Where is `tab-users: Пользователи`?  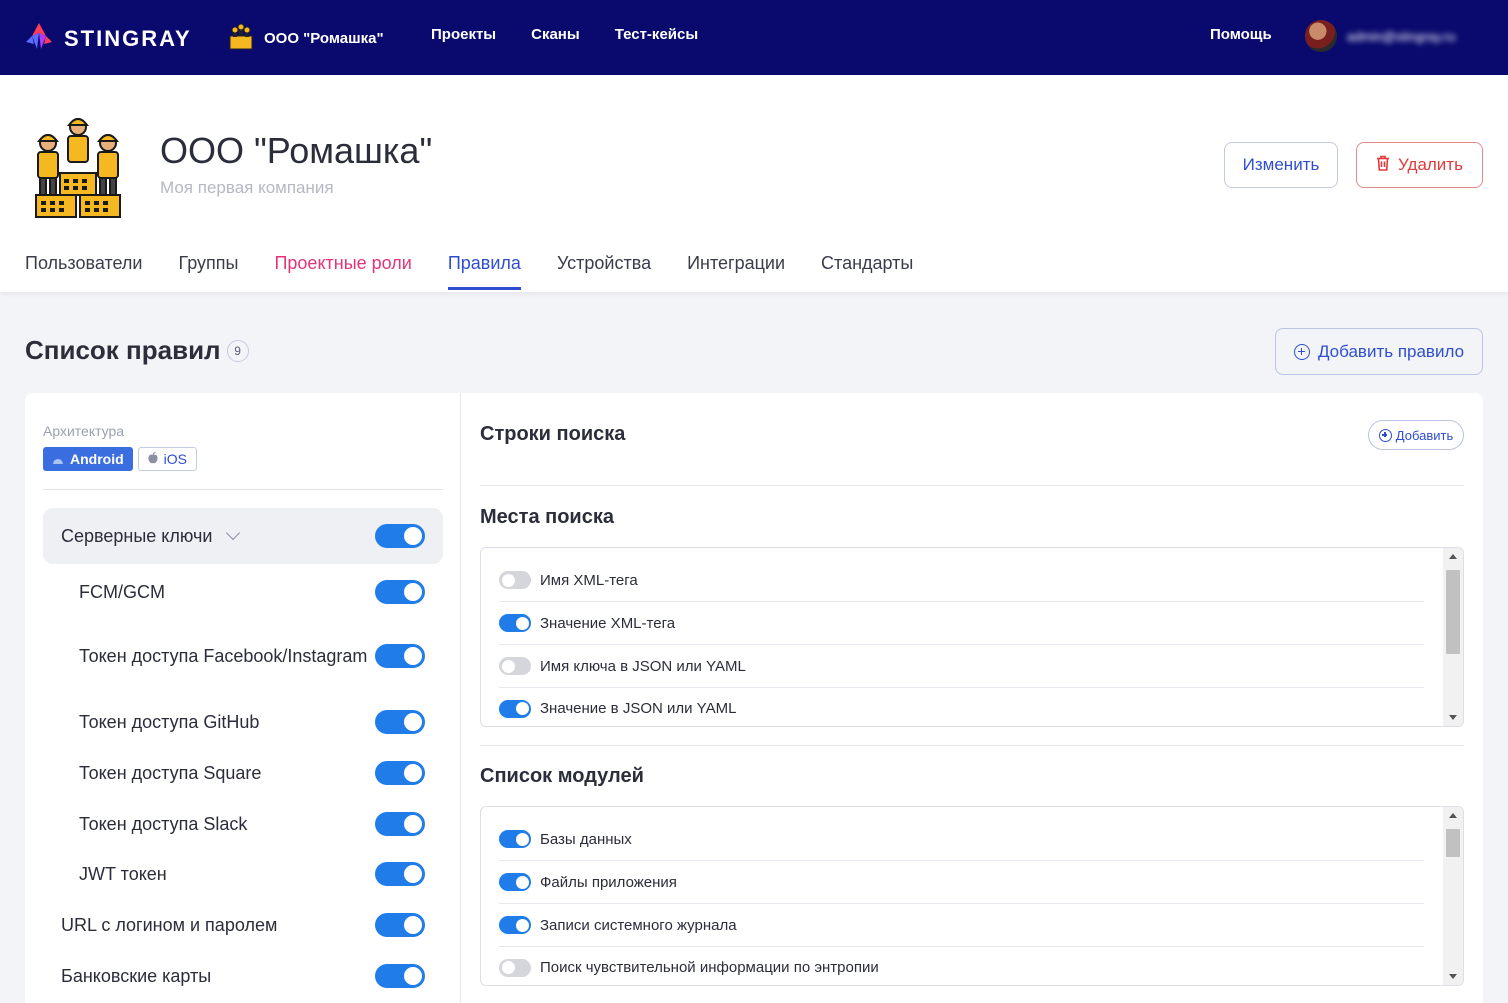 tab-users: Пользователи is located at coordinates (83, 271).